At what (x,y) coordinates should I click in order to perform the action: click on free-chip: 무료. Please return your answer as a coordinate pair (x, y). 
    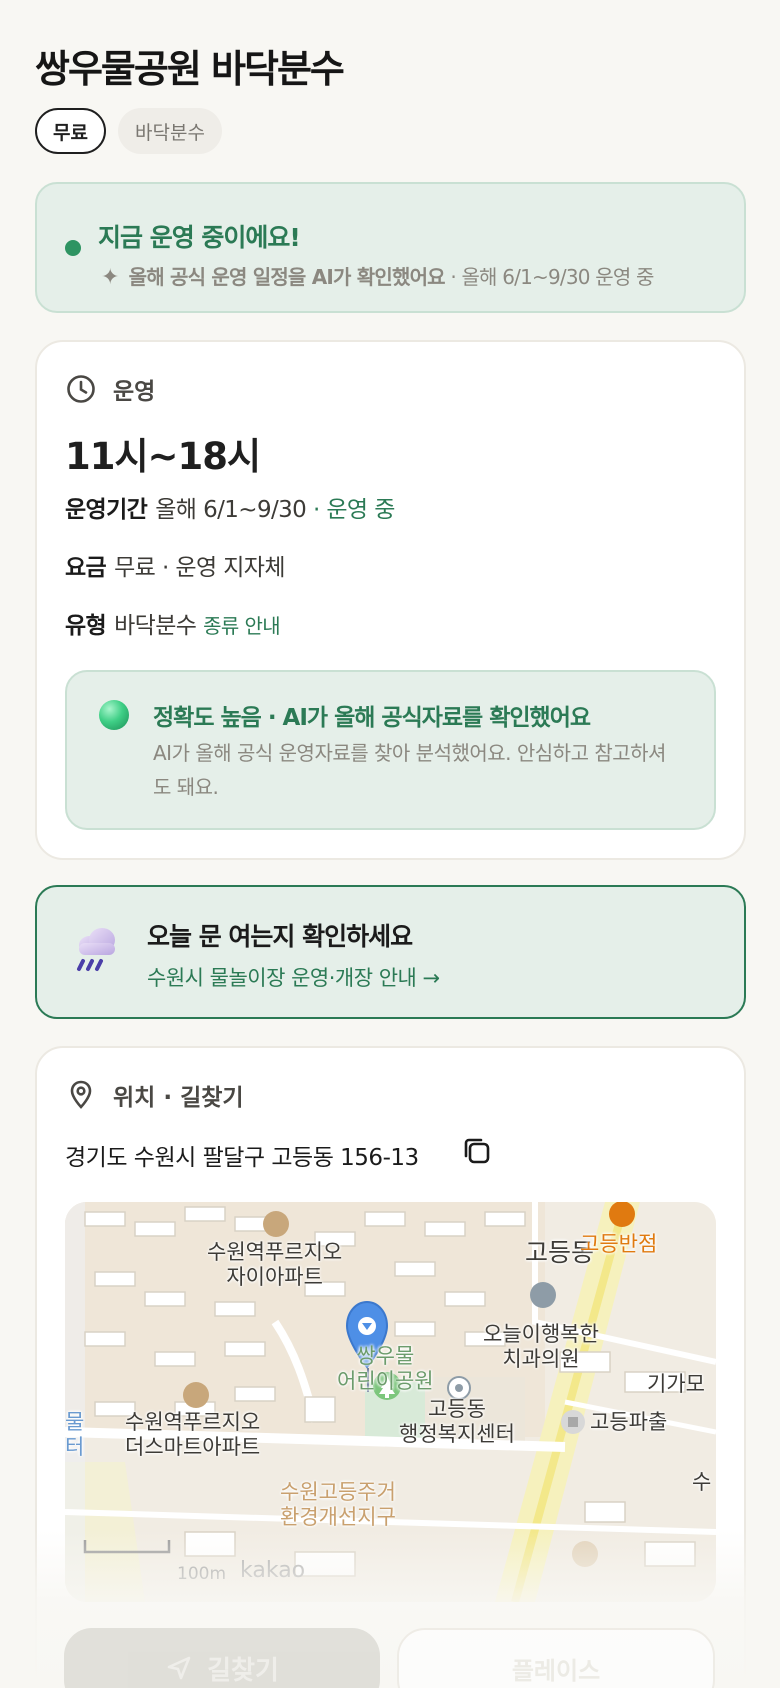
    Looking at the image, I should click on (70, 131).